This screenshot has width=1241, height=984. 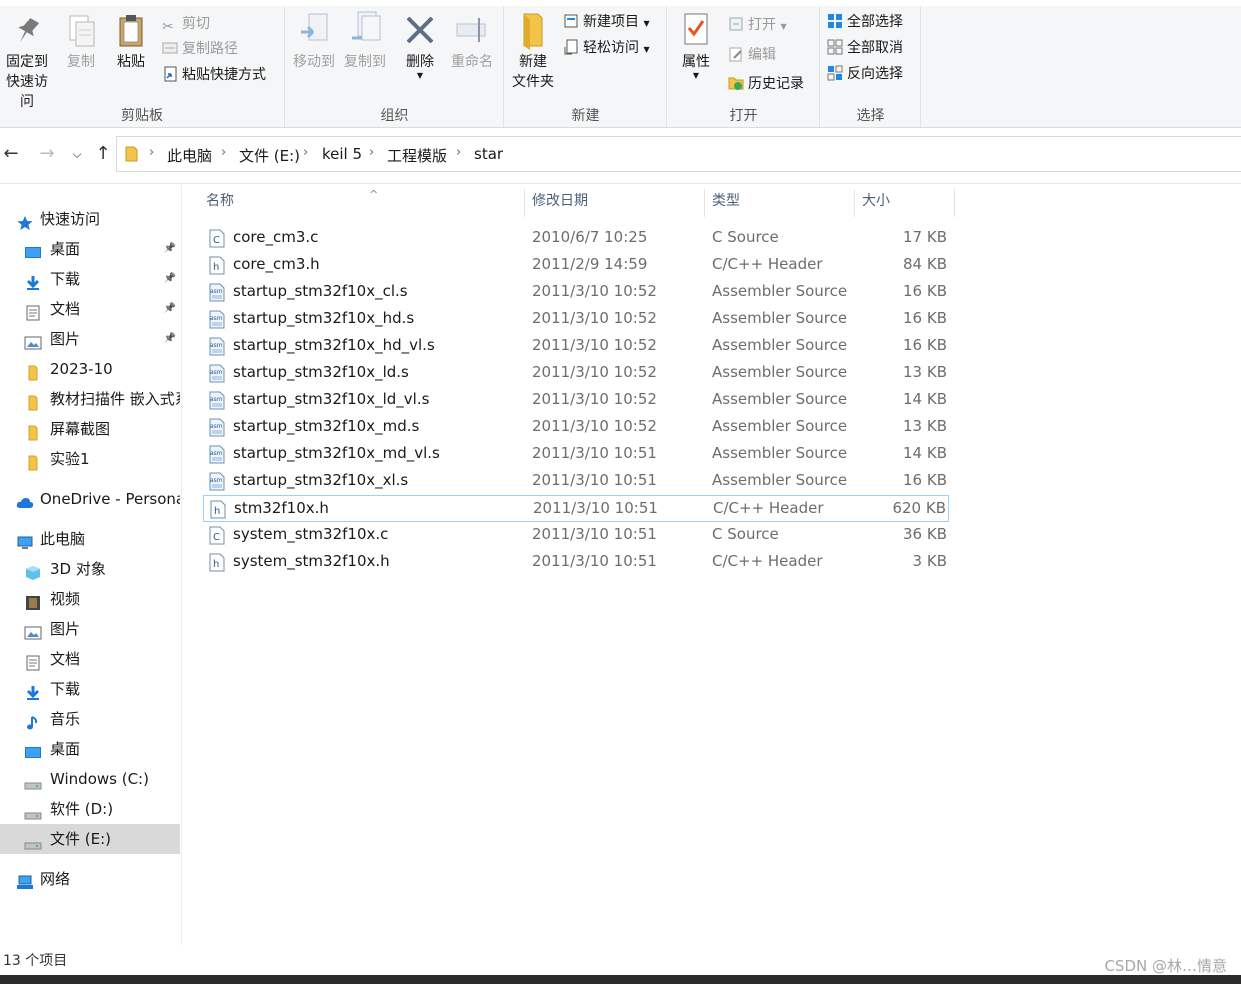 I want to click on column-header-date: 修改日期, so click(x=615, y=203).